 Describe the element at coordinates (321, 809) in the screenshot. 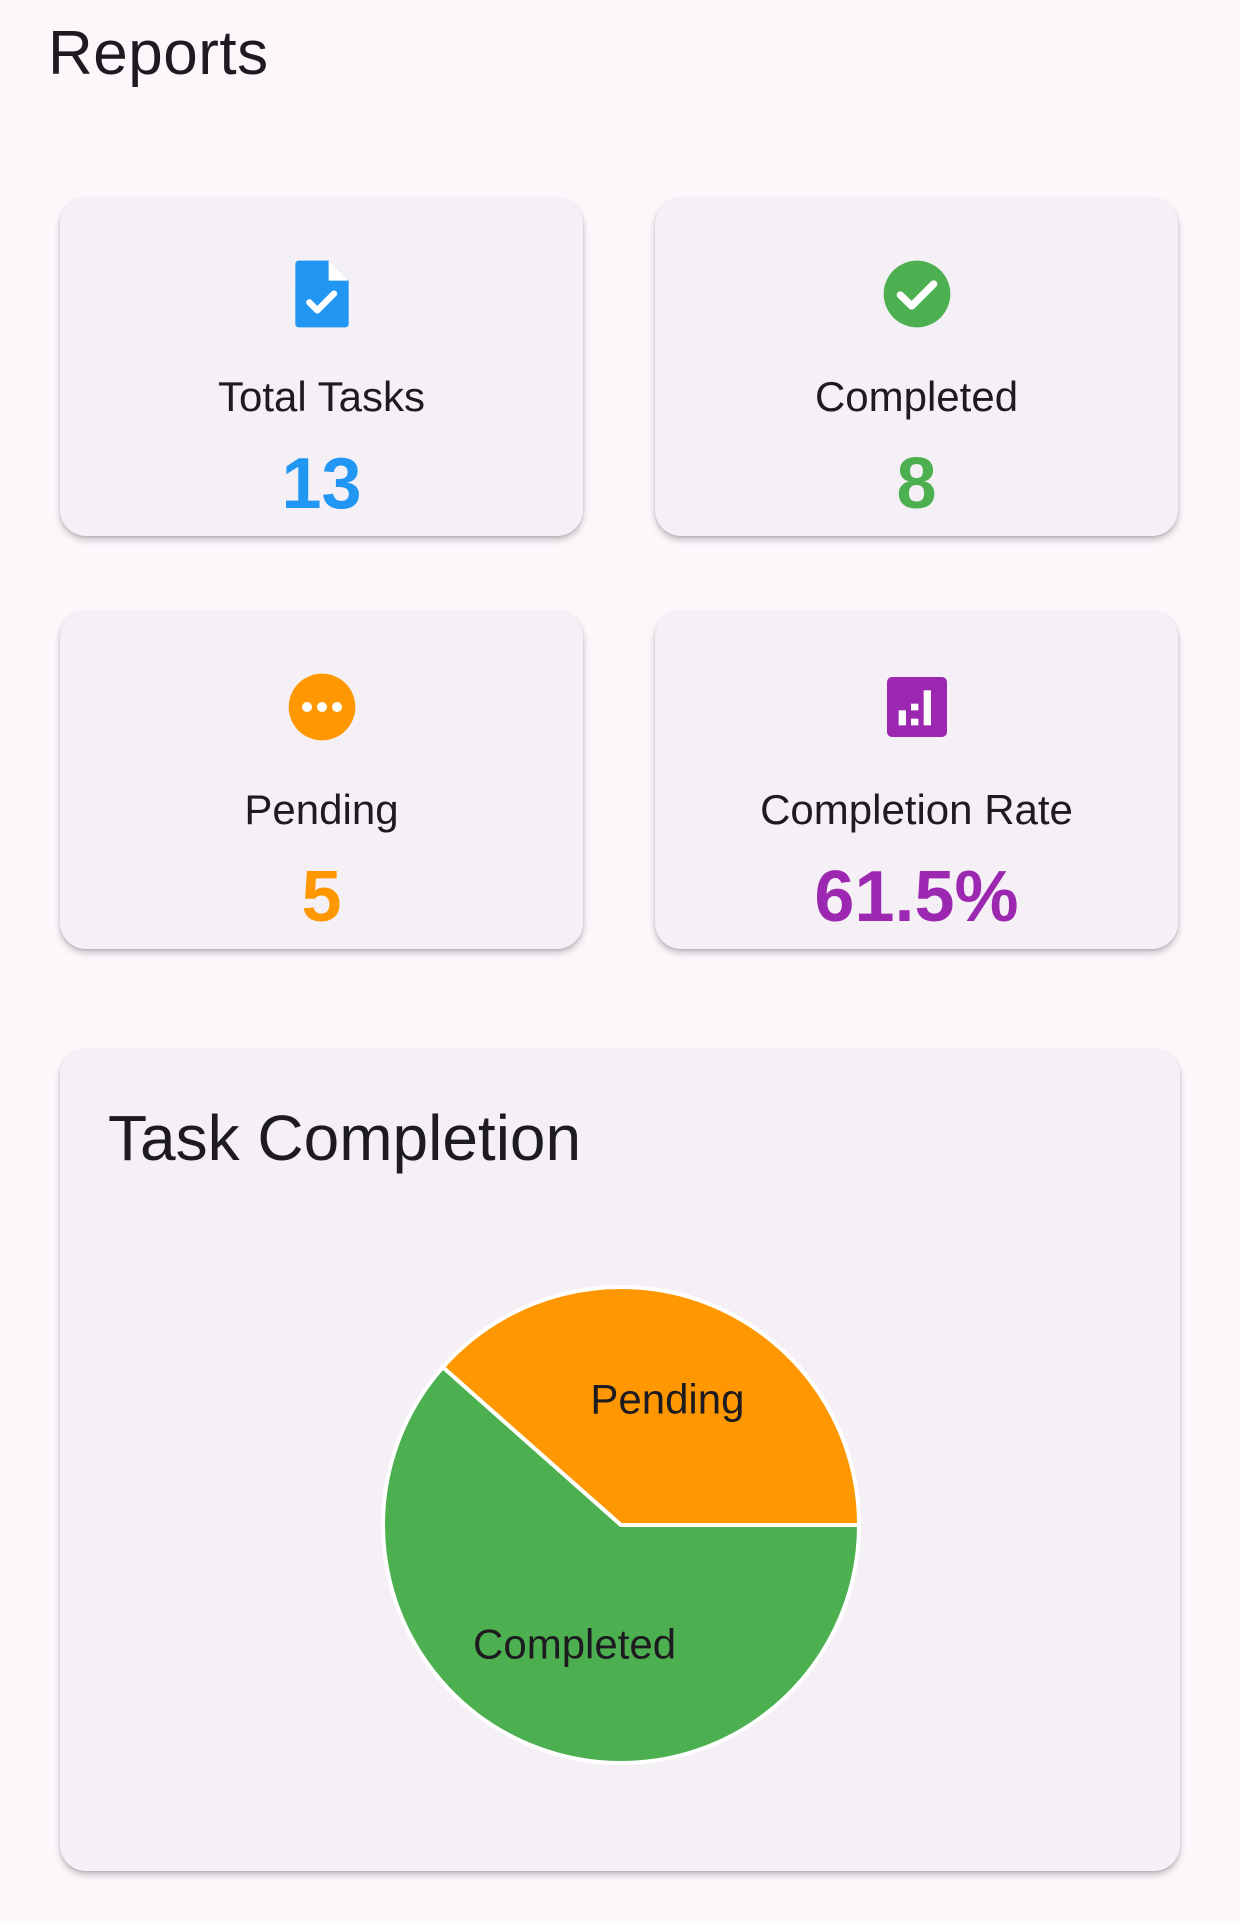

I see `pending-label: Pending` at that location.